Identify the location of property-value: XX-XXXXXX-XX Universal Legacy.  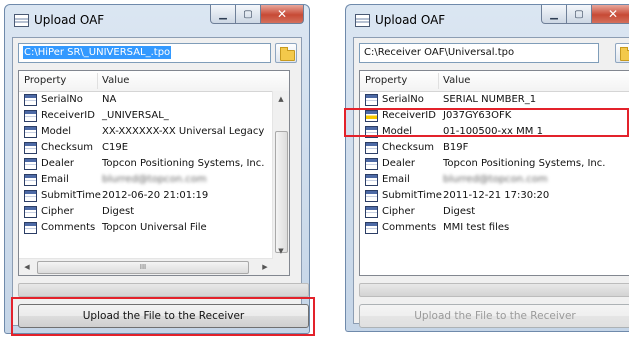
(183, 131).